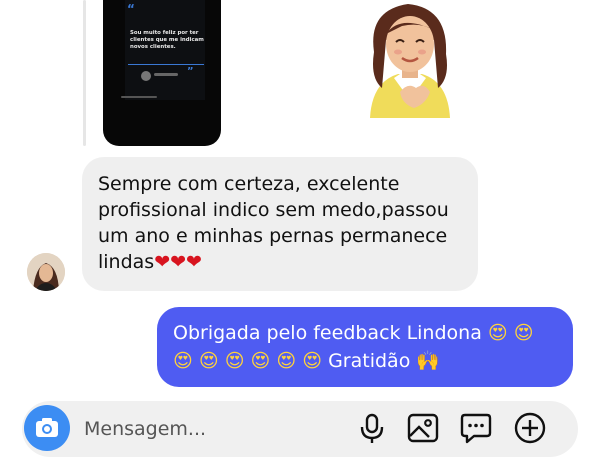 The height and width of the screenshot is (457, 600). I want to click on memoji-heart-sticker-icon, so click(410, 59).